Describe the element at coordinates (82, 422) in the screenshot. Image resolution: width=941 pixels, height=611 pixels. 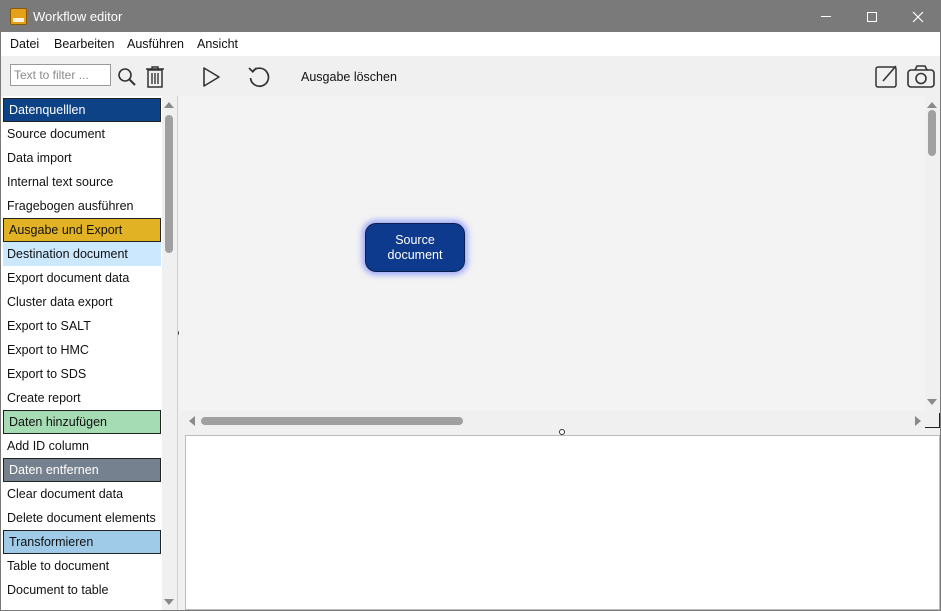
I see `category-header-daten-hinzuf-gen: Daten hinzufügen` at that location.